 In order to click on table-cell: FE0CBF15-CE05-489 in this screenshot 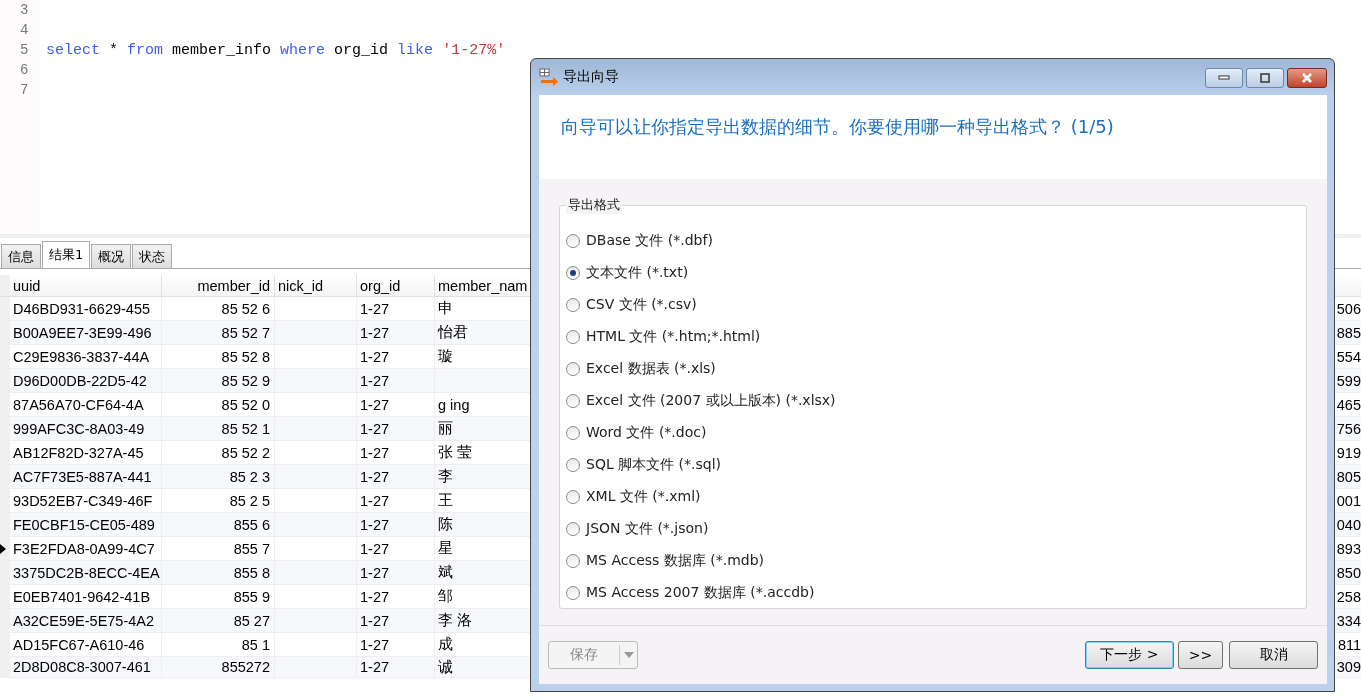, I will do `click(86, 524)`.